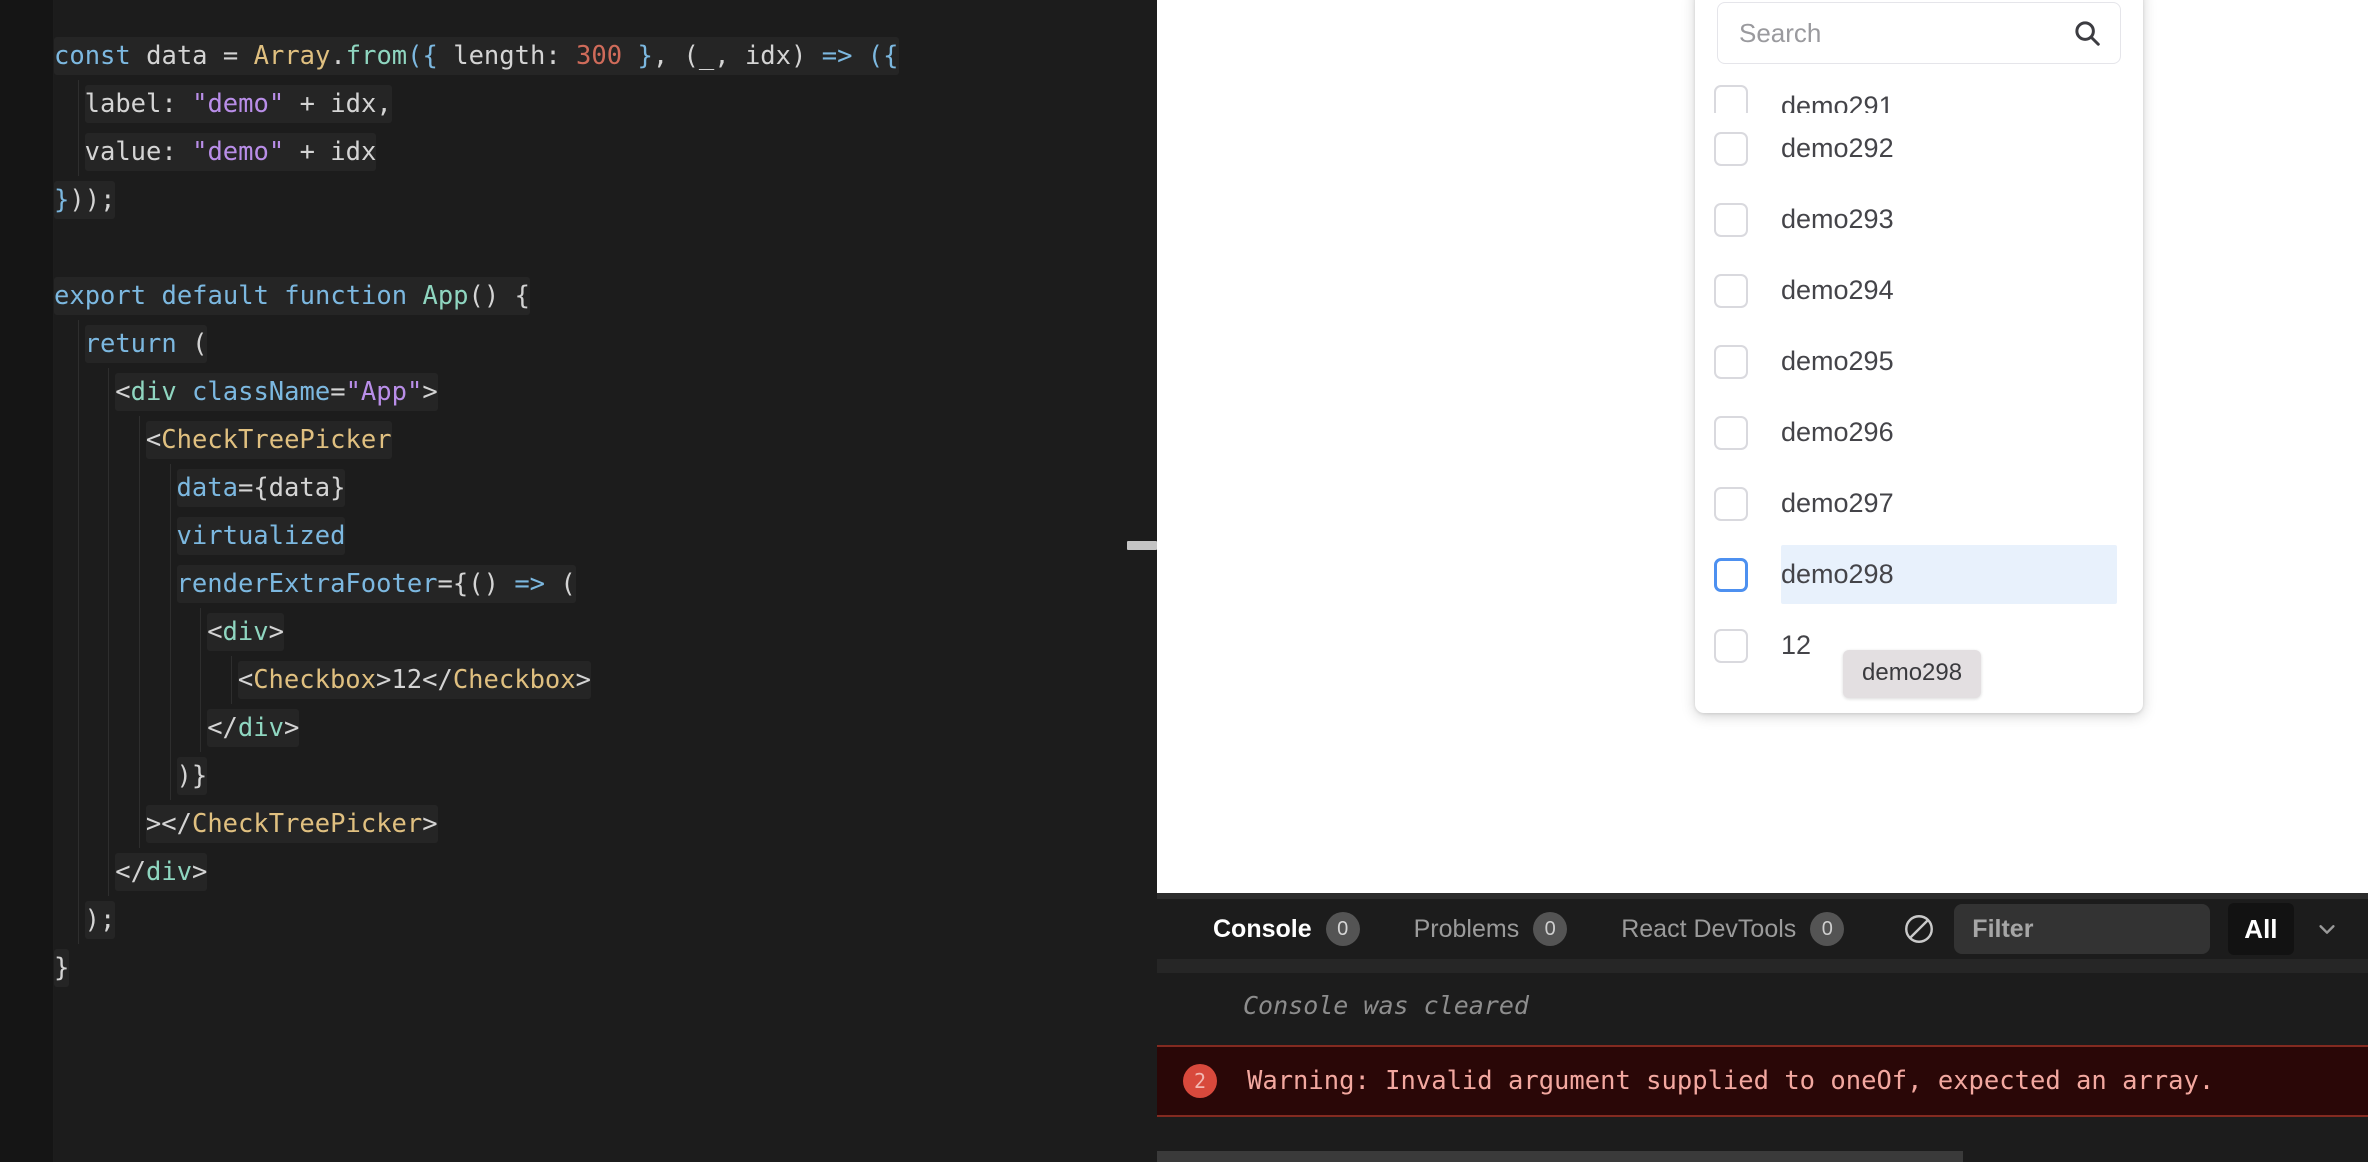 Image resolution: width=2368 pixels, height=1162 pixels. I want to click on code-token: {, so click(430, 56).